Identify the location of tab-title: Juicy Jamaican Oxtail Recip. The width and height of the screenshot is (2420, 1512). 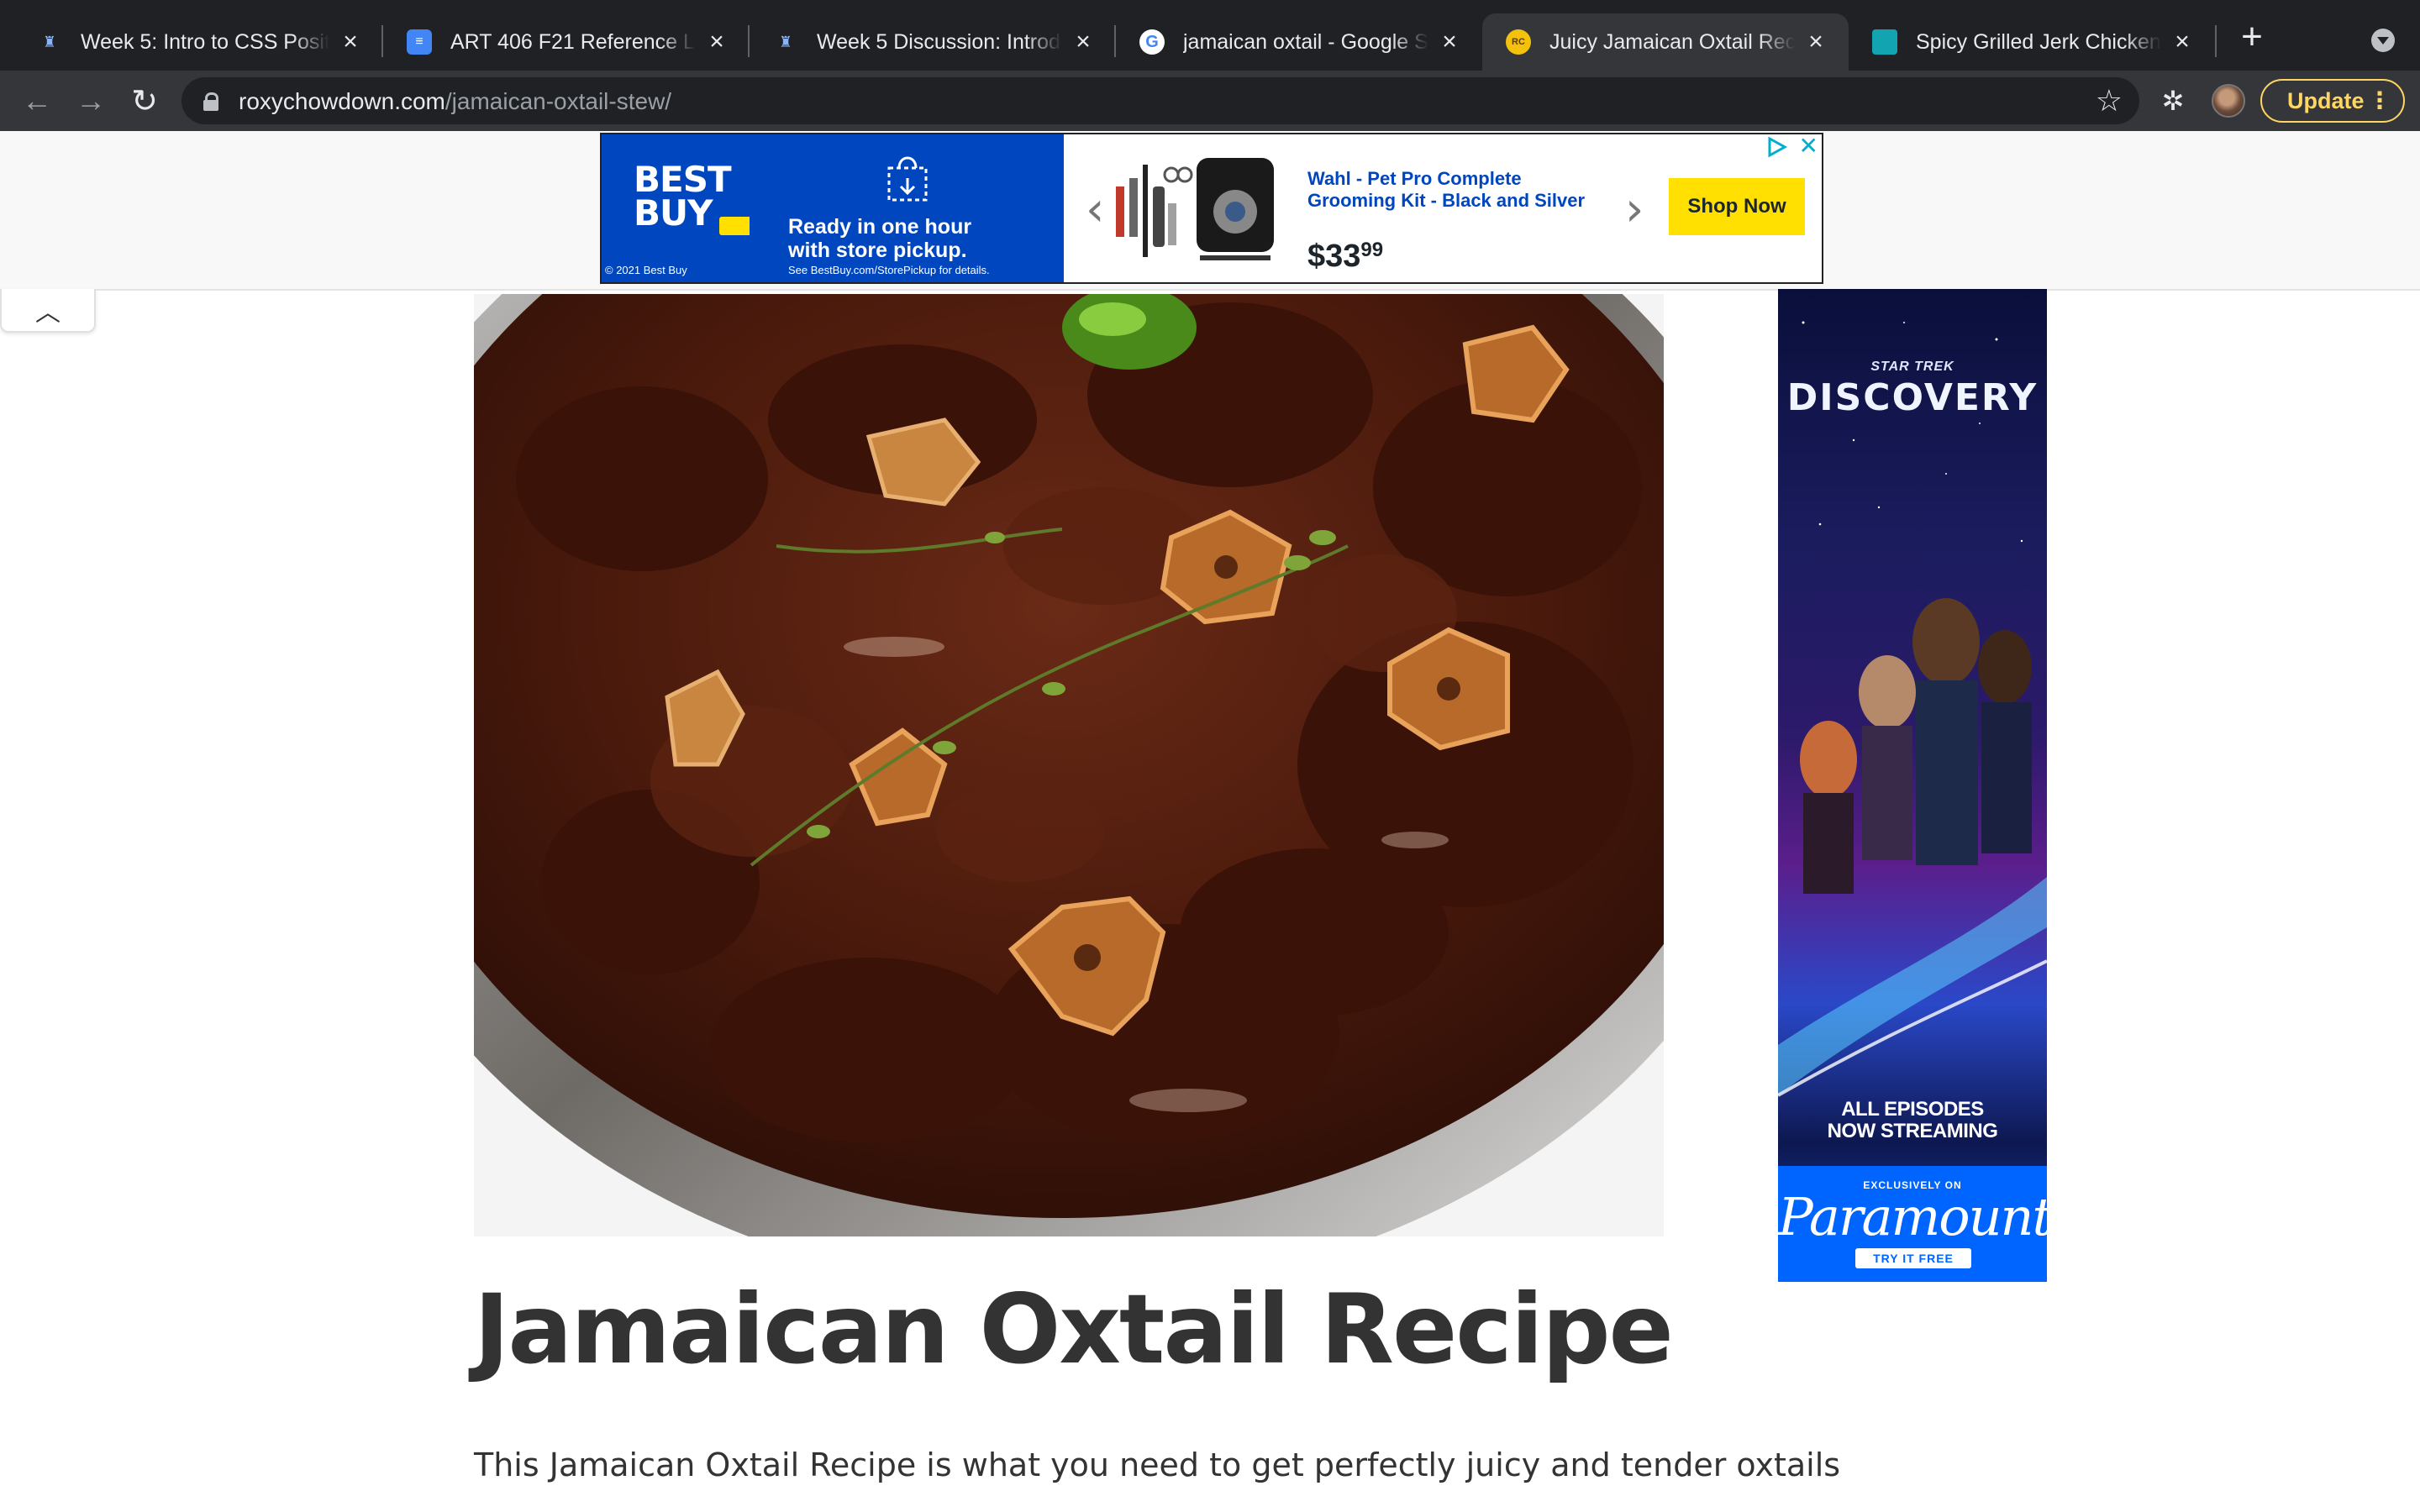
(1672, 41).